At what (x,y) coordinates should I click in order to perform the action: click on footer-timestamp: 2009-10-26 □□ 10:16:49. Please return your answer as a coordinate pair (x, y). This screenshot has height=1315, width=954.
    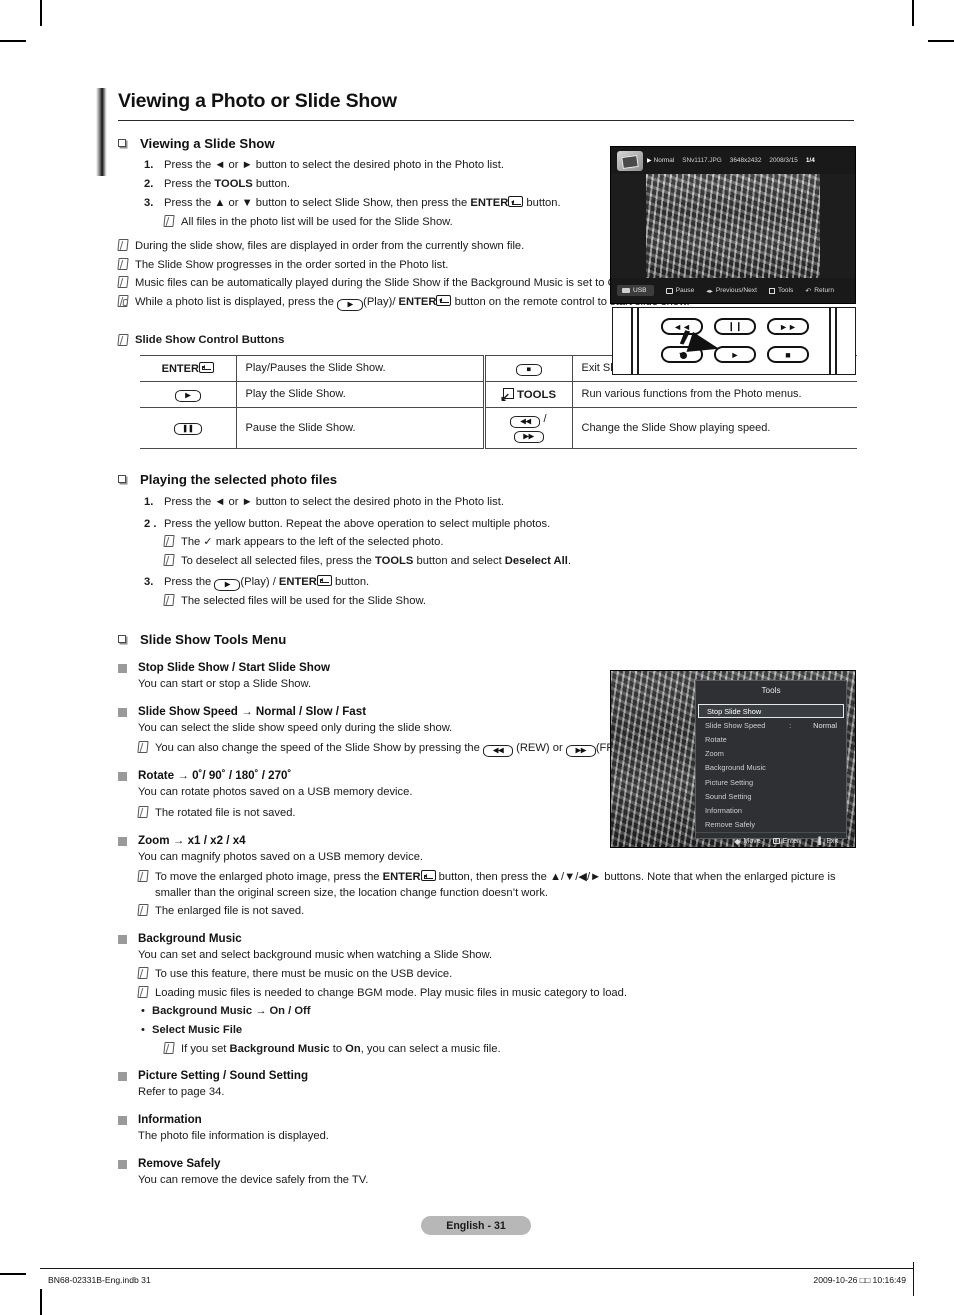
    Looking at the image, I should click on (859, 1280).